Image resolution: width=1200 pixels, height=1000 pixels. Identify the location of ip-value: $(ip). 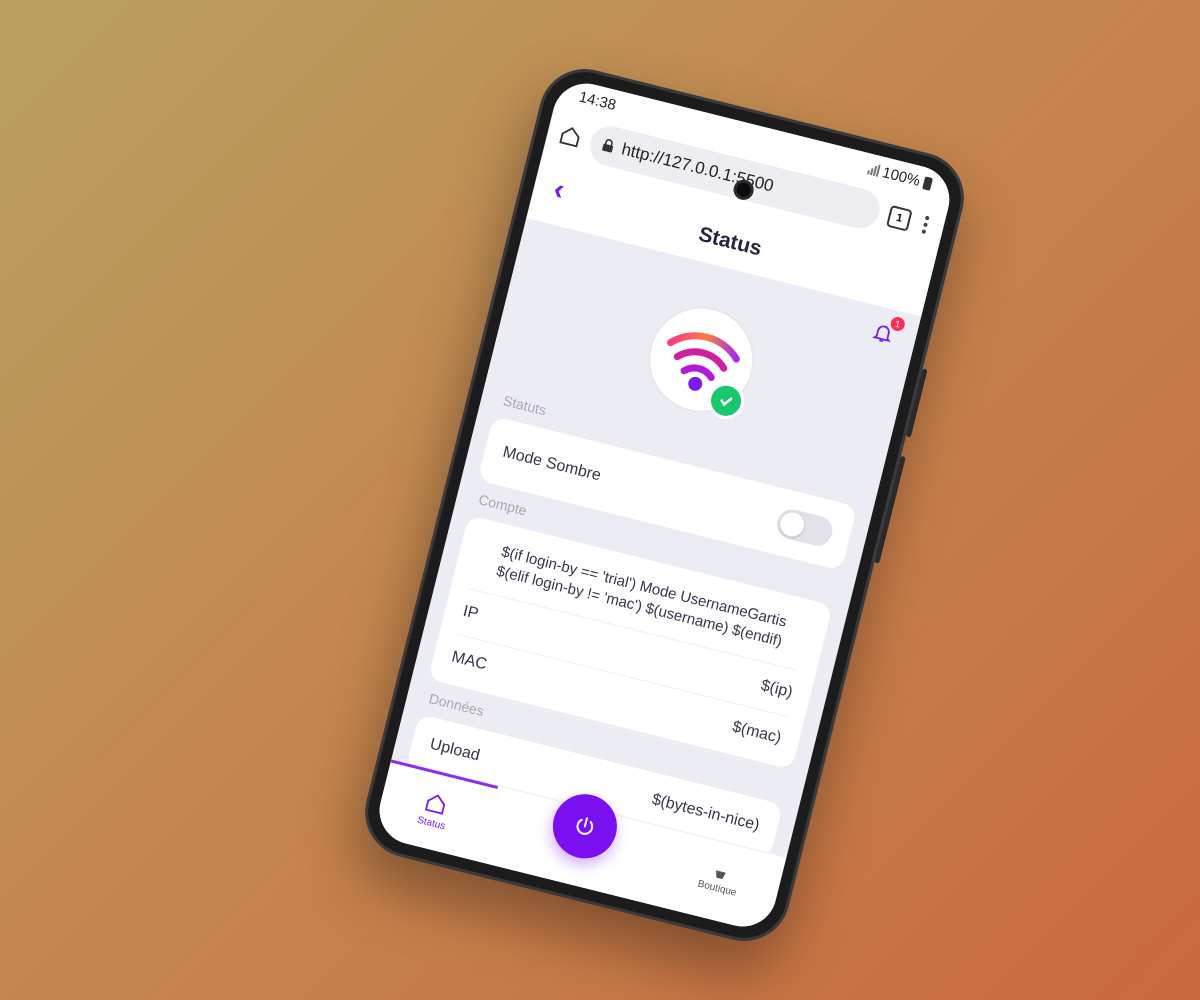
(777, 689).